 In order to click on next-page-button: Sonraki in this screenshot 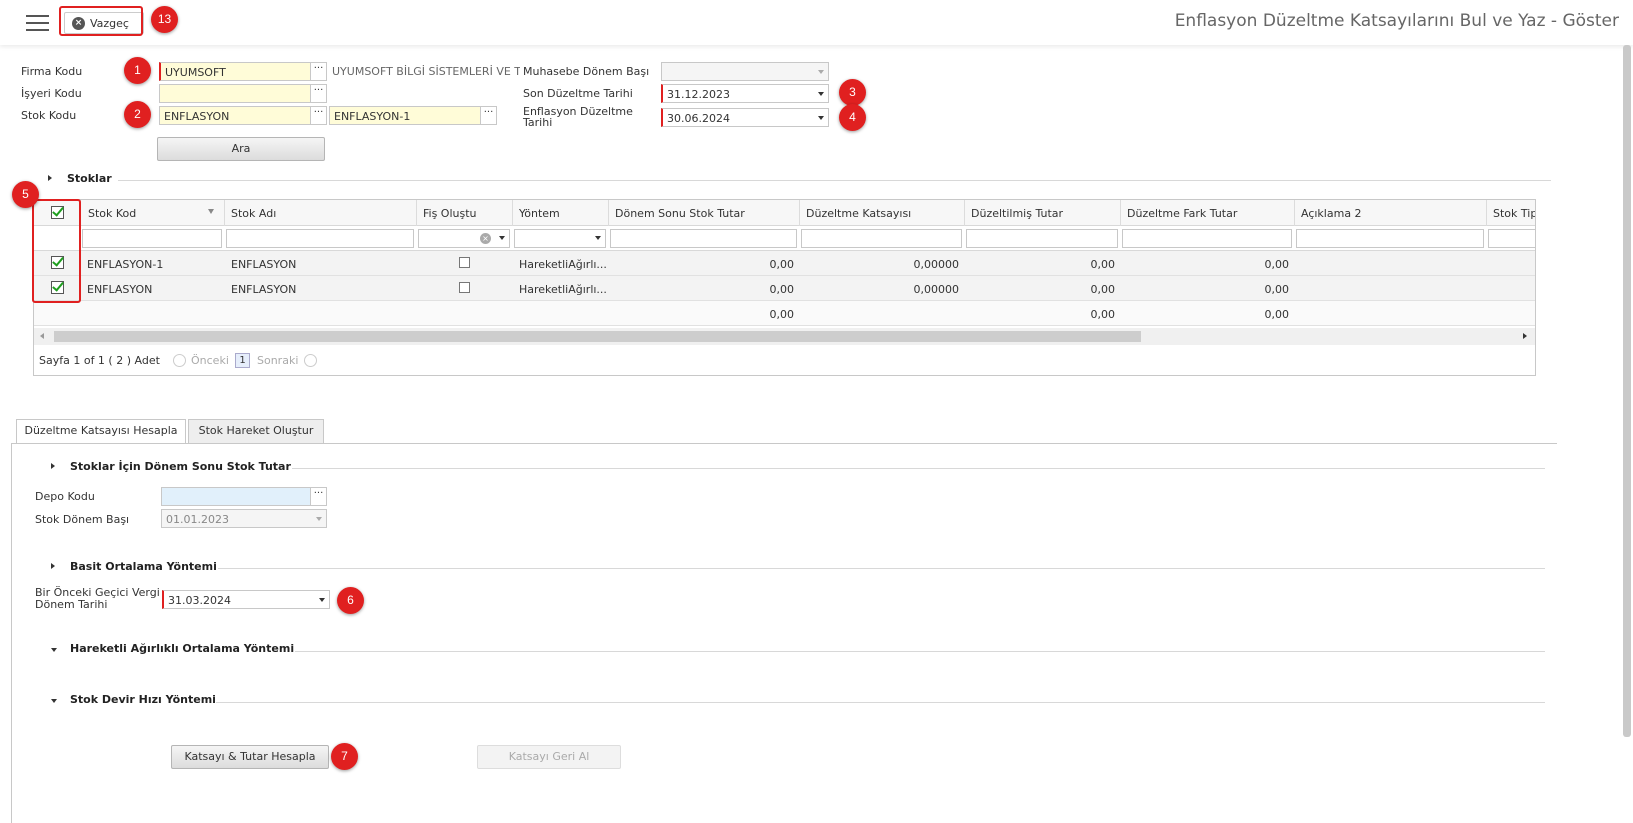, I will do `click(277, 360)`.